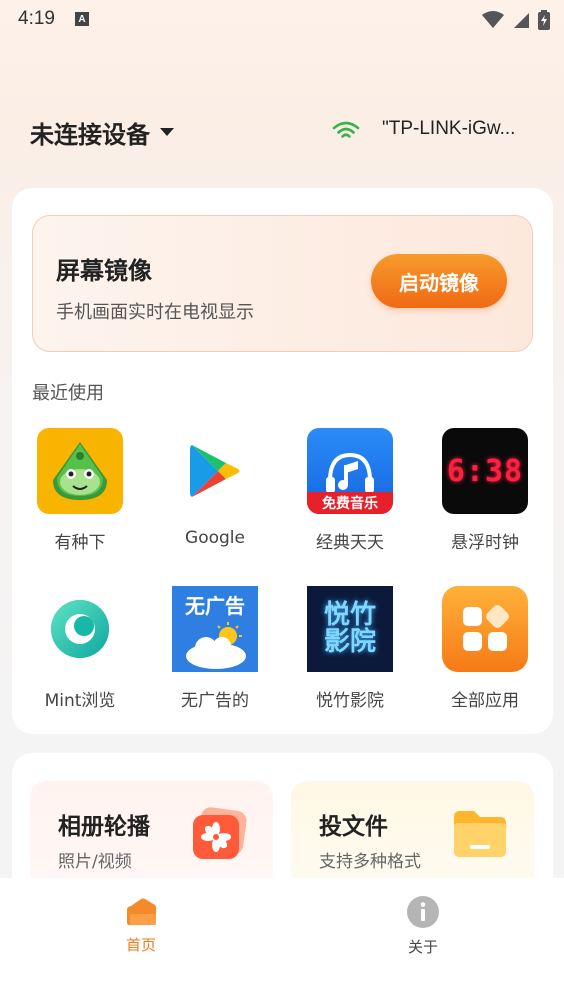 The height and width of the screenshot is (1004, 564). What do you see at coordinates (544, 20) in the screenshot?
I see `battery-icon` at bounding box center [544, 20].